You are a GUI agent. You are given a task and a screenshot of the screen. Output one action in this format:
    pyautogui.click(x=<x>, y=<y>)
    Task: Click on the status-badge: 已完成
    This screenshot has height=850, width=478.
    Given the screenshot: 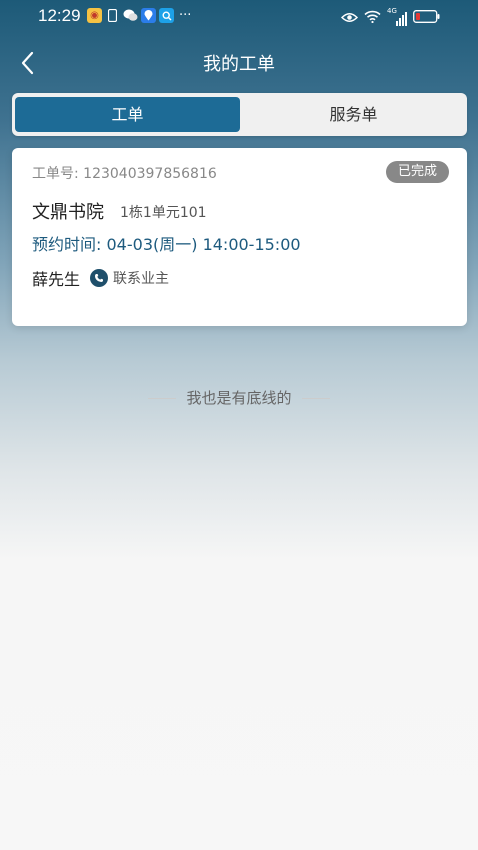 What is the action you would take?
    pyautogui.click(x=417, y=172)
    